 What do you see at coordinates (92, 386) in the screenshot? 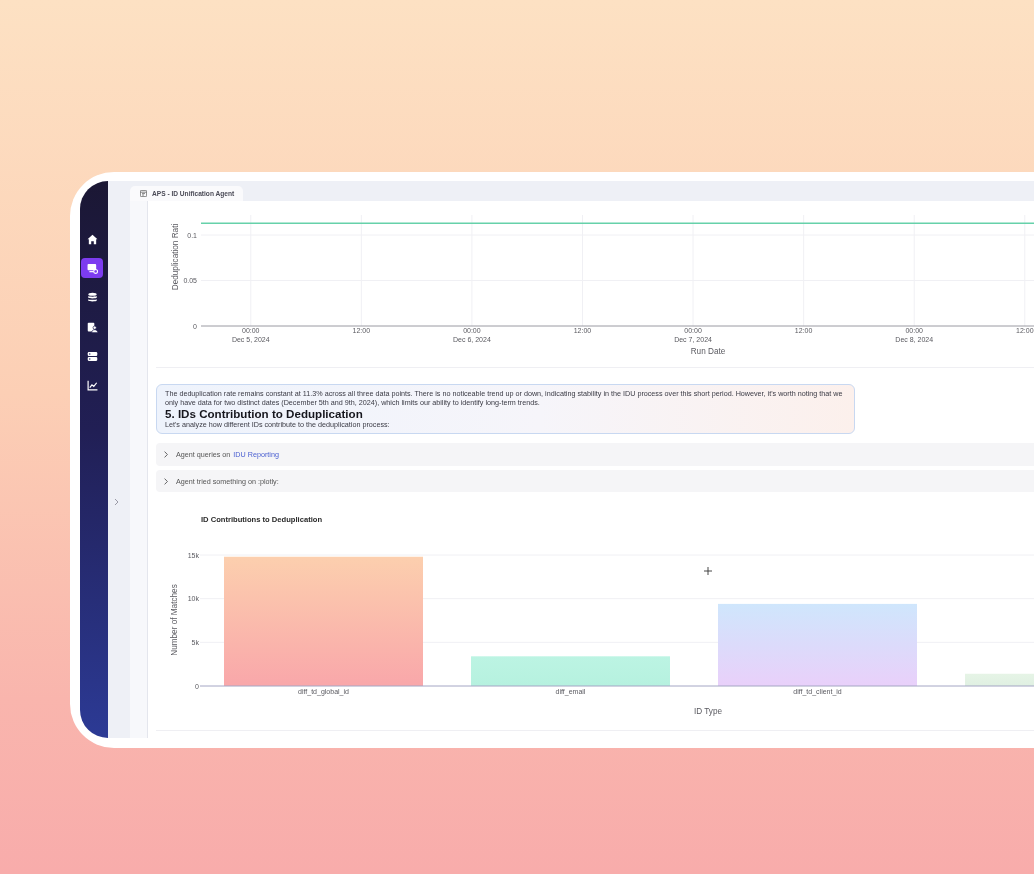
I see `line-chart-icon` at bounding box center [92, 386].